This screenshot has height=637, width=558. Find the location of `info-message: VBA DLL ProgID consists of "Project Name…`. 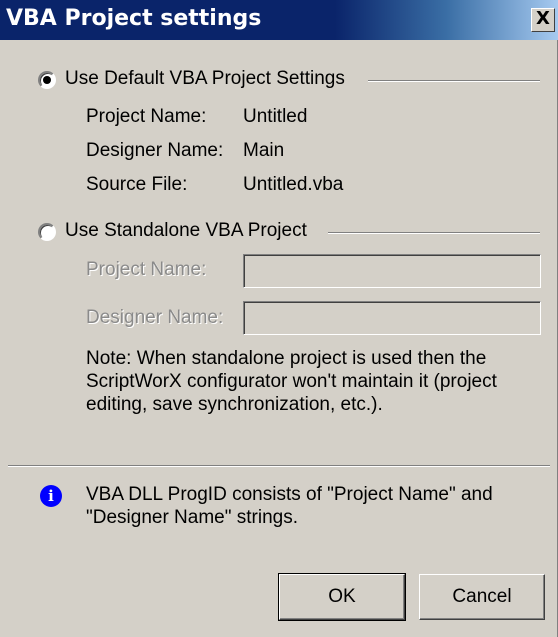

info-message: VBA DLL ProgID consists of "Project Name… is located at coordinates (289, 506).